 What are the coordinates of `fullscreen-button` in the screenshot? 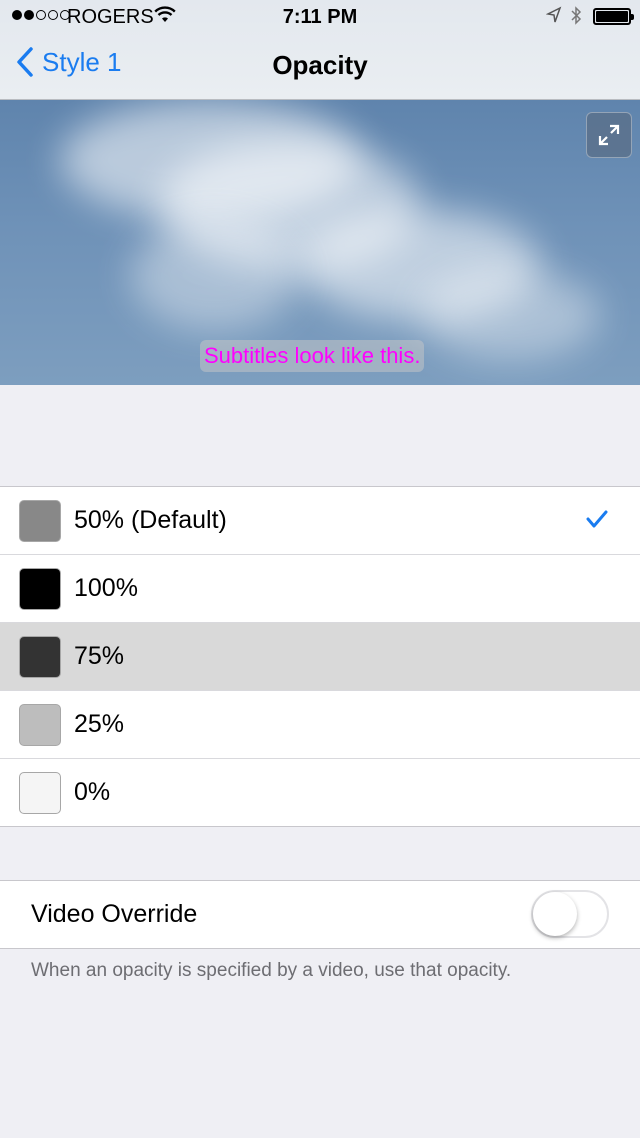 It's located at (609, 135).